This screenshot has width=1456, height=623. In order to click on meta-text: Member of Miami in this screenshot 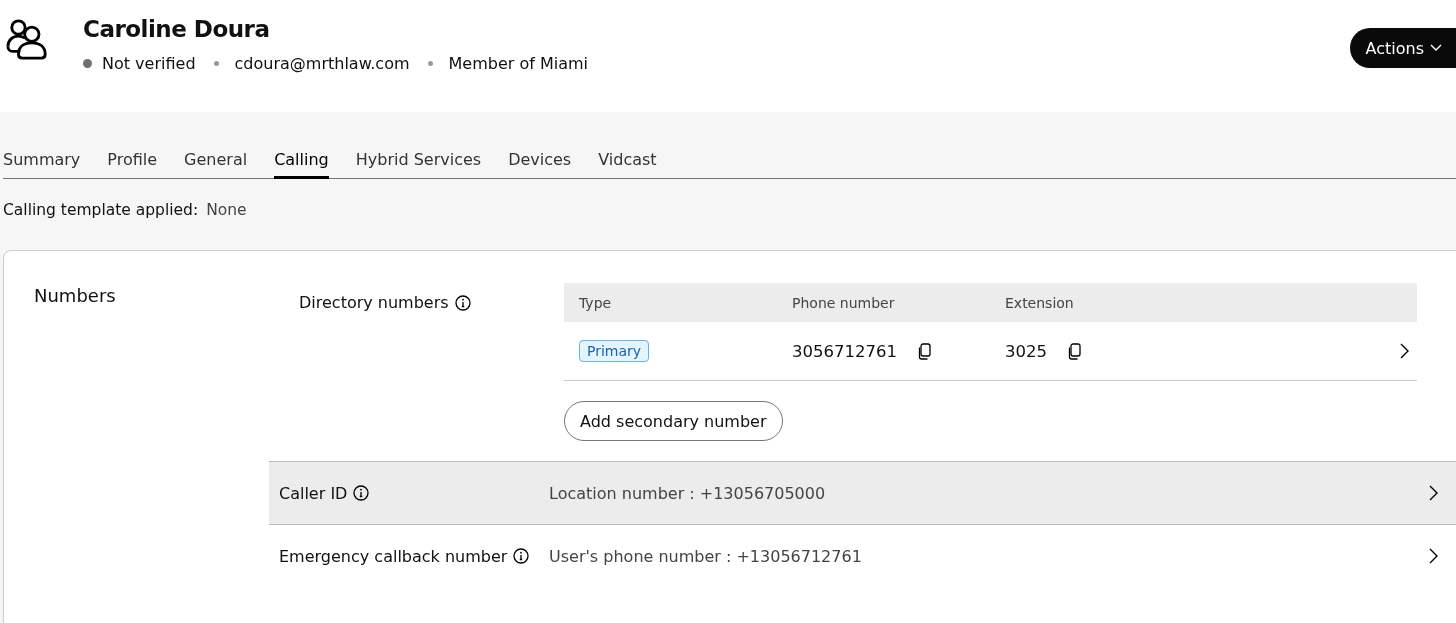, I will do `click(518, 63)`.